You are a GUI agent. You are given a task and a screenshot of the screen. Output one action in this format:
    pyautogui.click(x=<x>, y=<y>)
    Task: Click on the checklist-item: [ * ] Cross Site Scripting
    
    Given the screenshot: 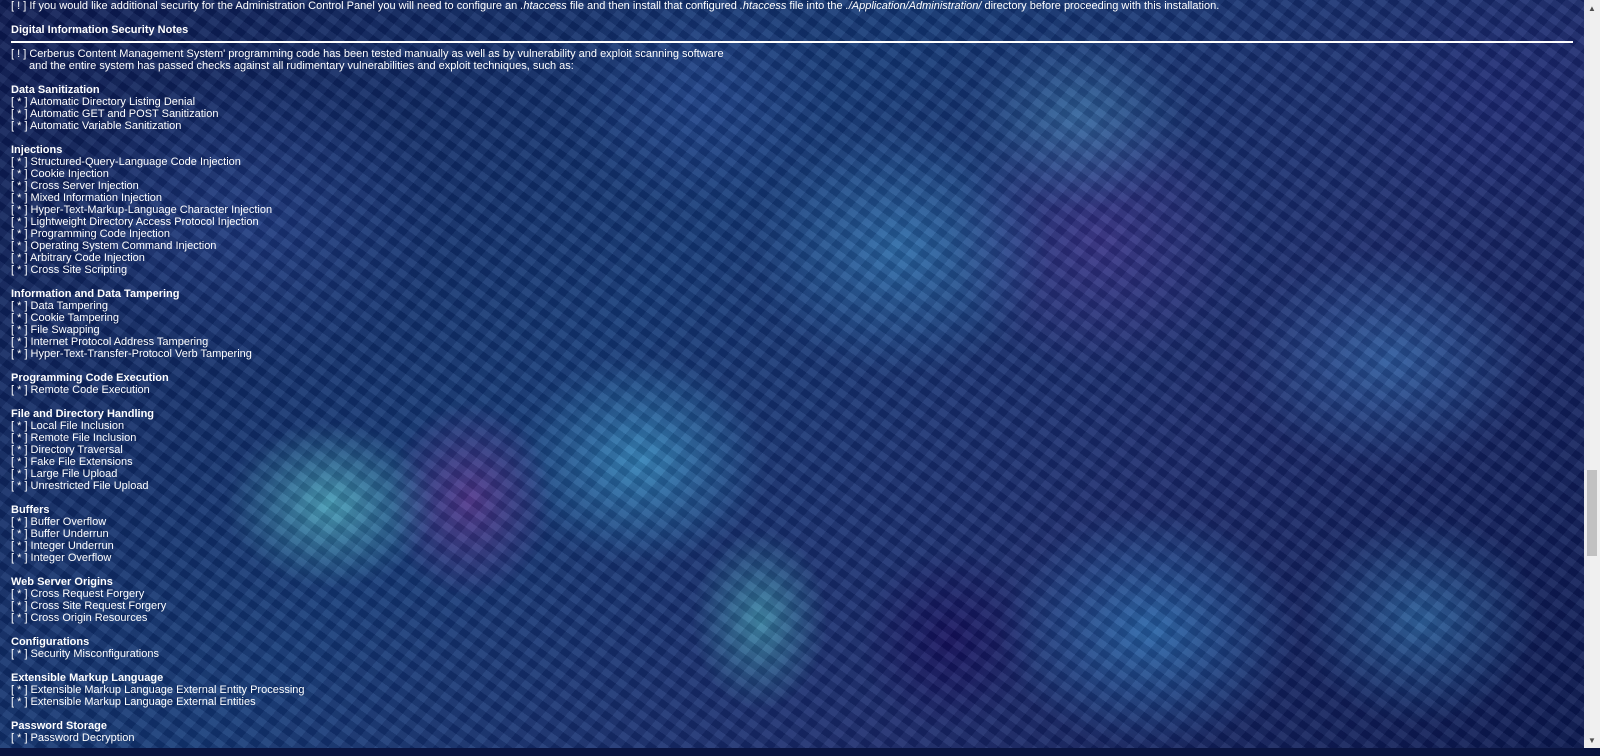 What is the action you would take?
    pyautogui.click(x=69, y=270)
    